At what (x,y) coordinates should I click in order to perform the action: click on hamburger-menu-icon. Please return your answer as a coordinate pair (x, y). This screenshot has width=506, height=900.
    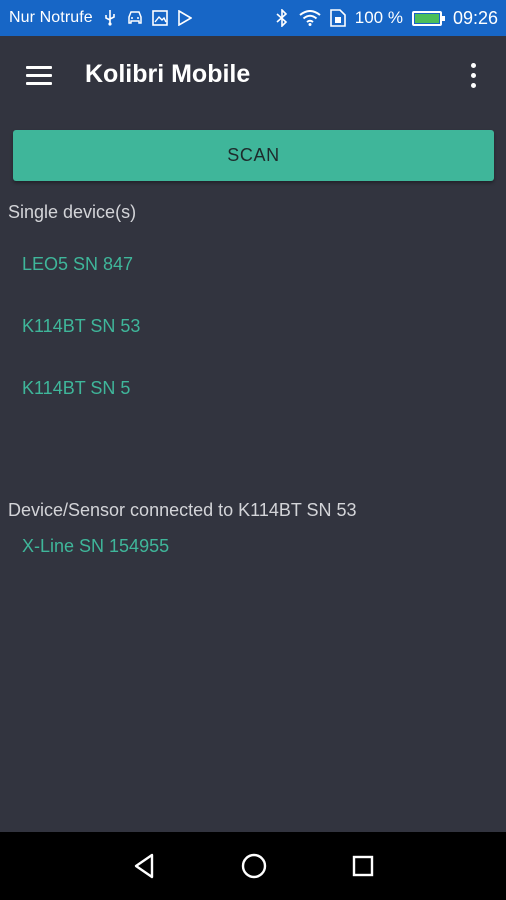
    Looking at the image, I should click on (40, 76).